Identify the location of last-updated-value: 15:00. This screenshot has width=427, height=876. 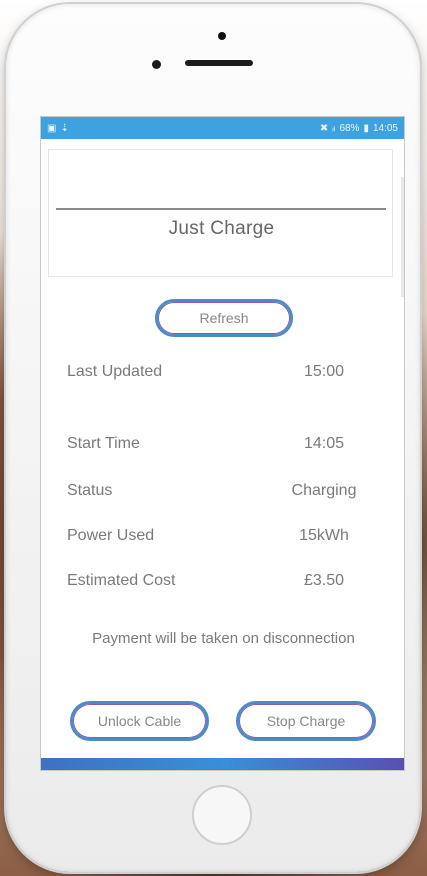
(324, 371).